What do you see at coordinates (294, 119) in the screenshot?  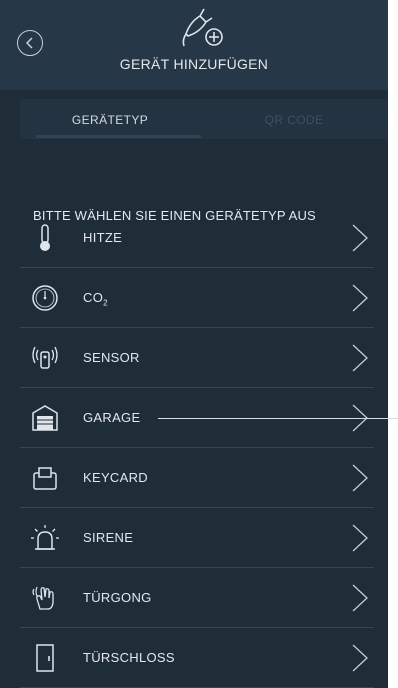 I see `tab-qr-code: QR CODE` at bounding box center [294, 119].